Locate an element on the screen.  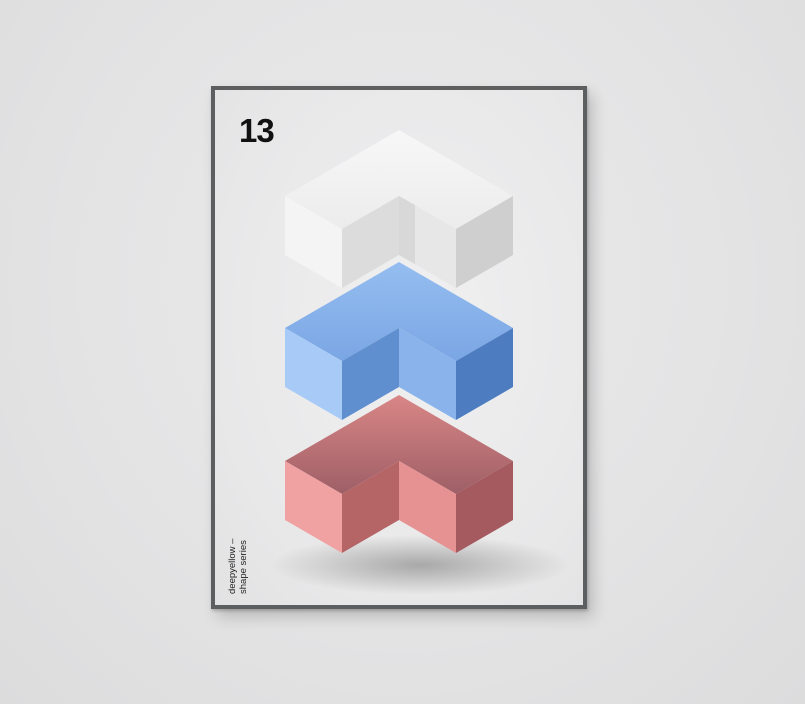
red-chevron-block is located at coordinates (399, 474).